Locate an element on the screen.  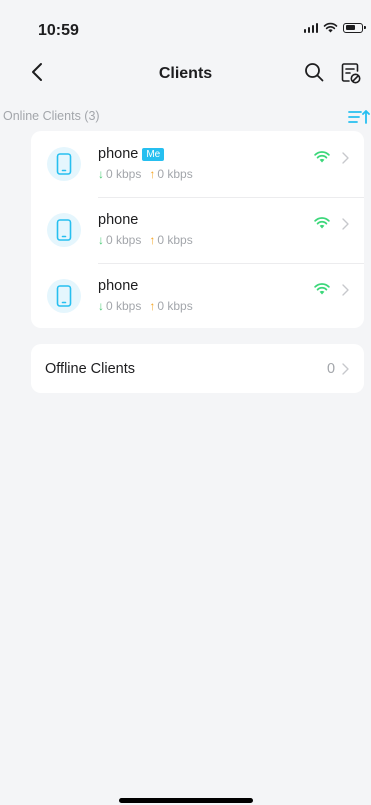
status-icons is located at coordinates (334, 27).